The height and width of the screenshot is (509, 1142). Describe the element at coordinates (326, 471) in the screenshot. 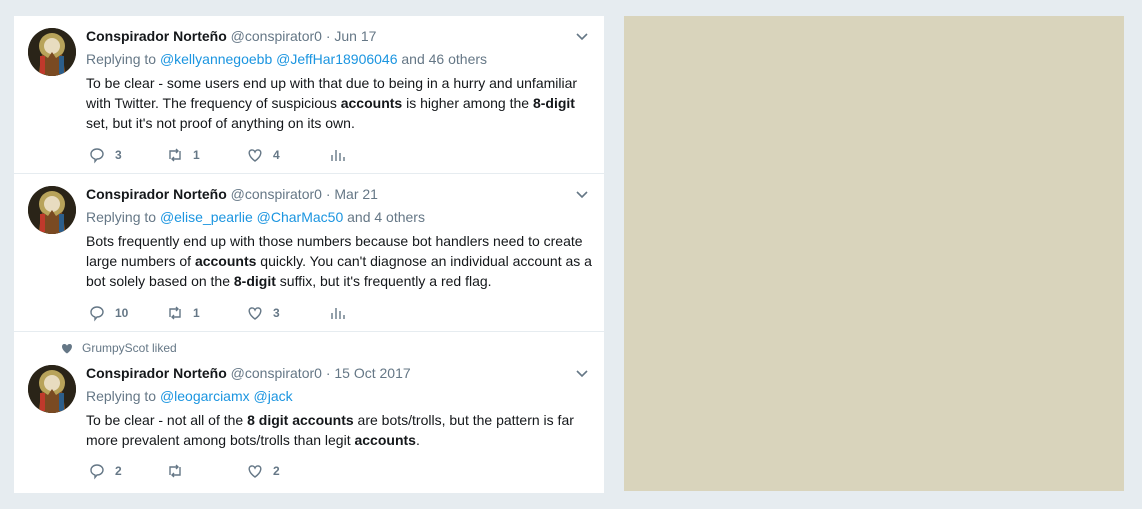

I see `tweet-actions: 2 2` at that location.